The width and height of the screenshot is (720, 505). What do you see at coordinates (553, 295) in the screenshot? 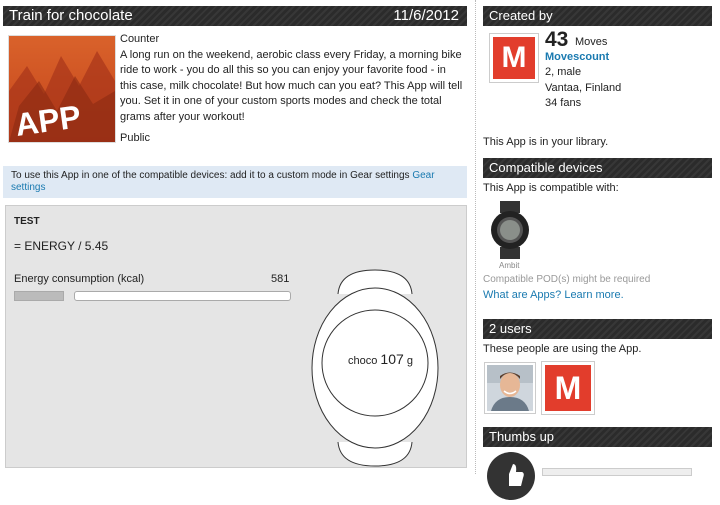
I see `learn-more-link: What are Apps? Learn more.` at bounding box center [553, 295].